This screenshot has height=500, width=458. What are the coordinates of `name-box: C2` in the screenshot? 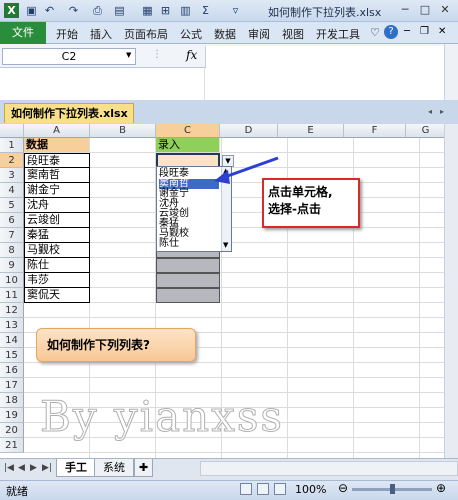 It's located at (69, 56).